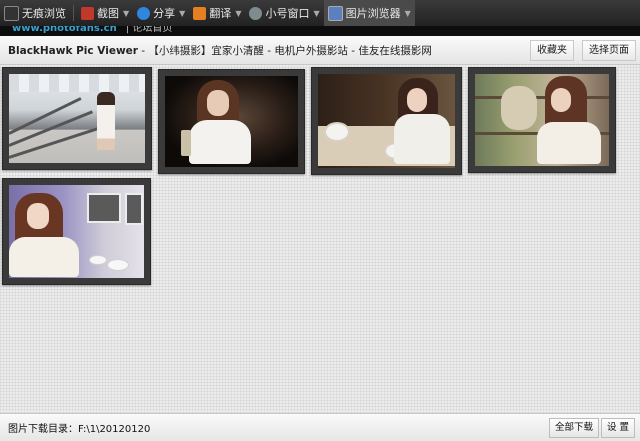 Image resolution: width=640 pixels, height=441 pixels. I want to click on image-viewer-icon, so click(335, 13).